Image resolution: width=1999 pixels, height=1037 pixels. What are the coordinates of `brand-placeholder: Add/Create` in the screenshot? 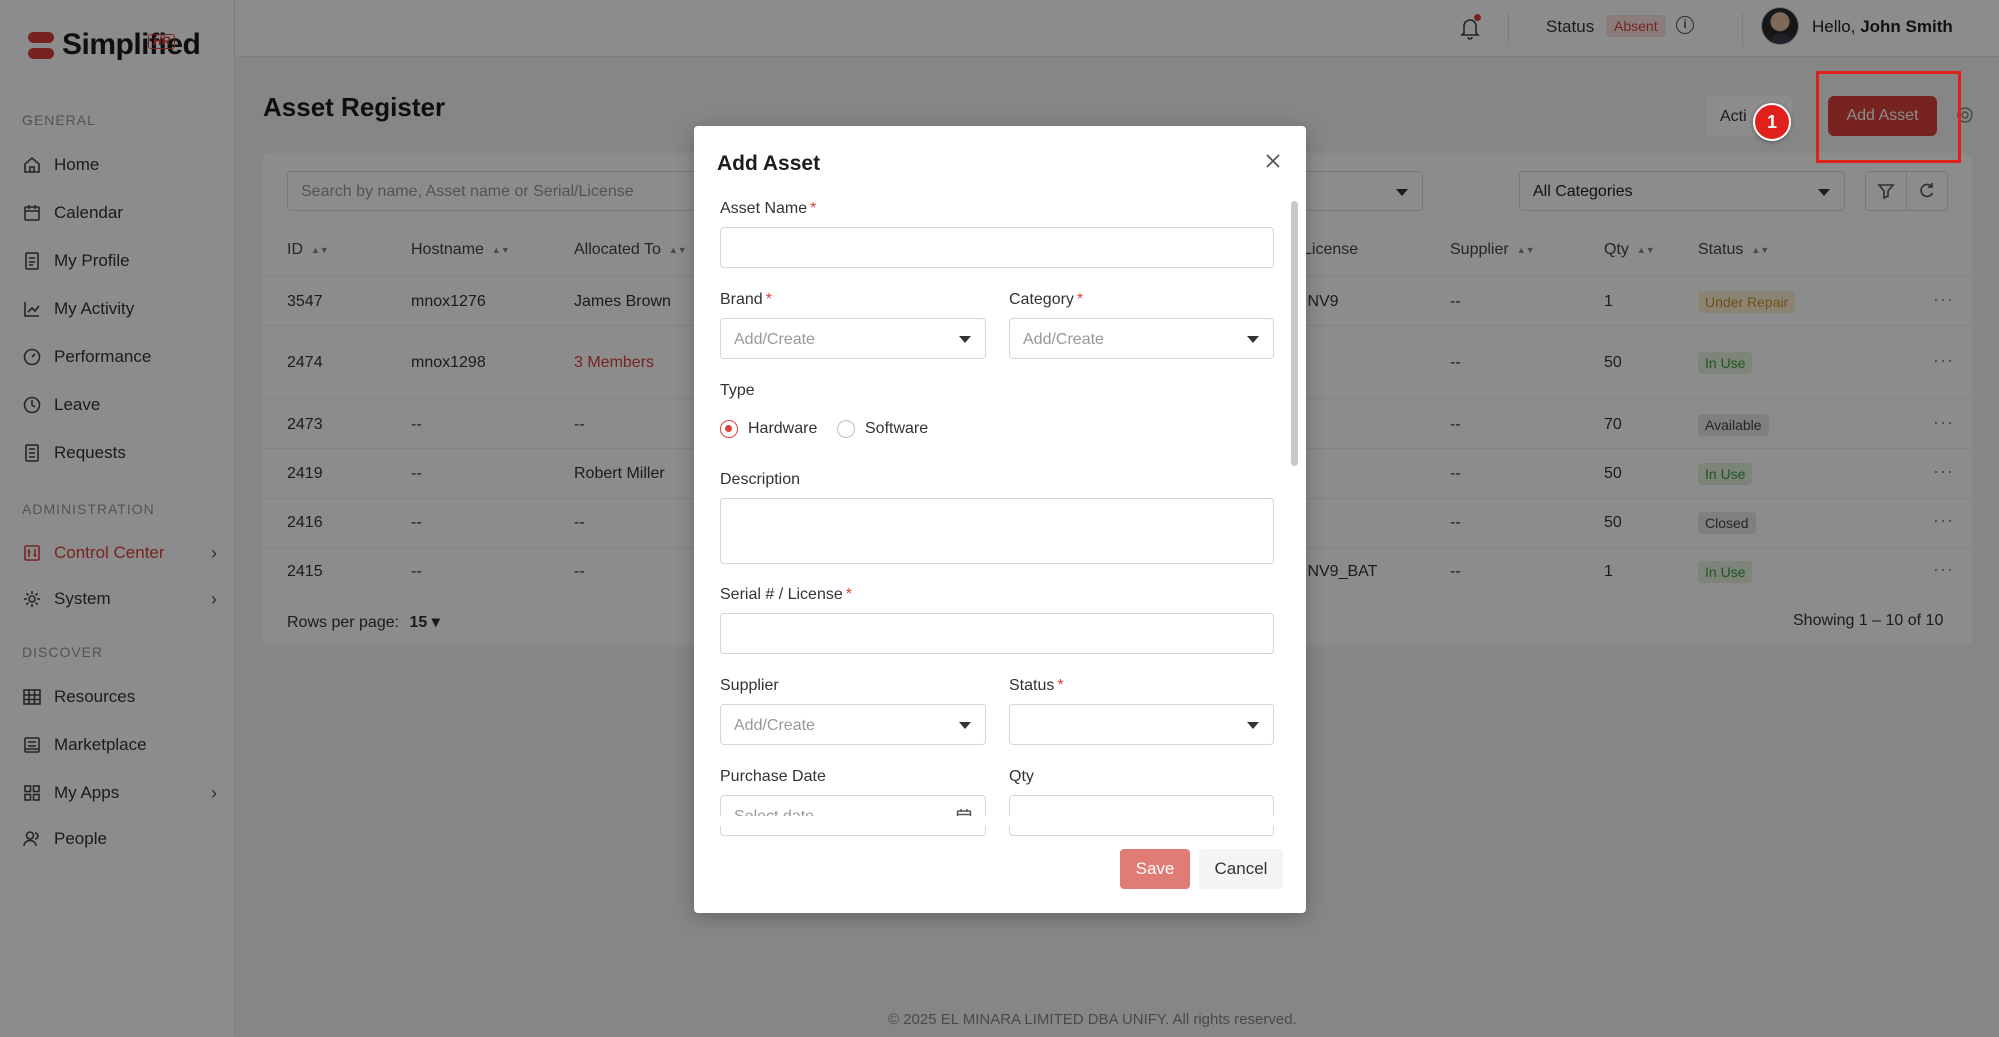 It's located at (774, 339).